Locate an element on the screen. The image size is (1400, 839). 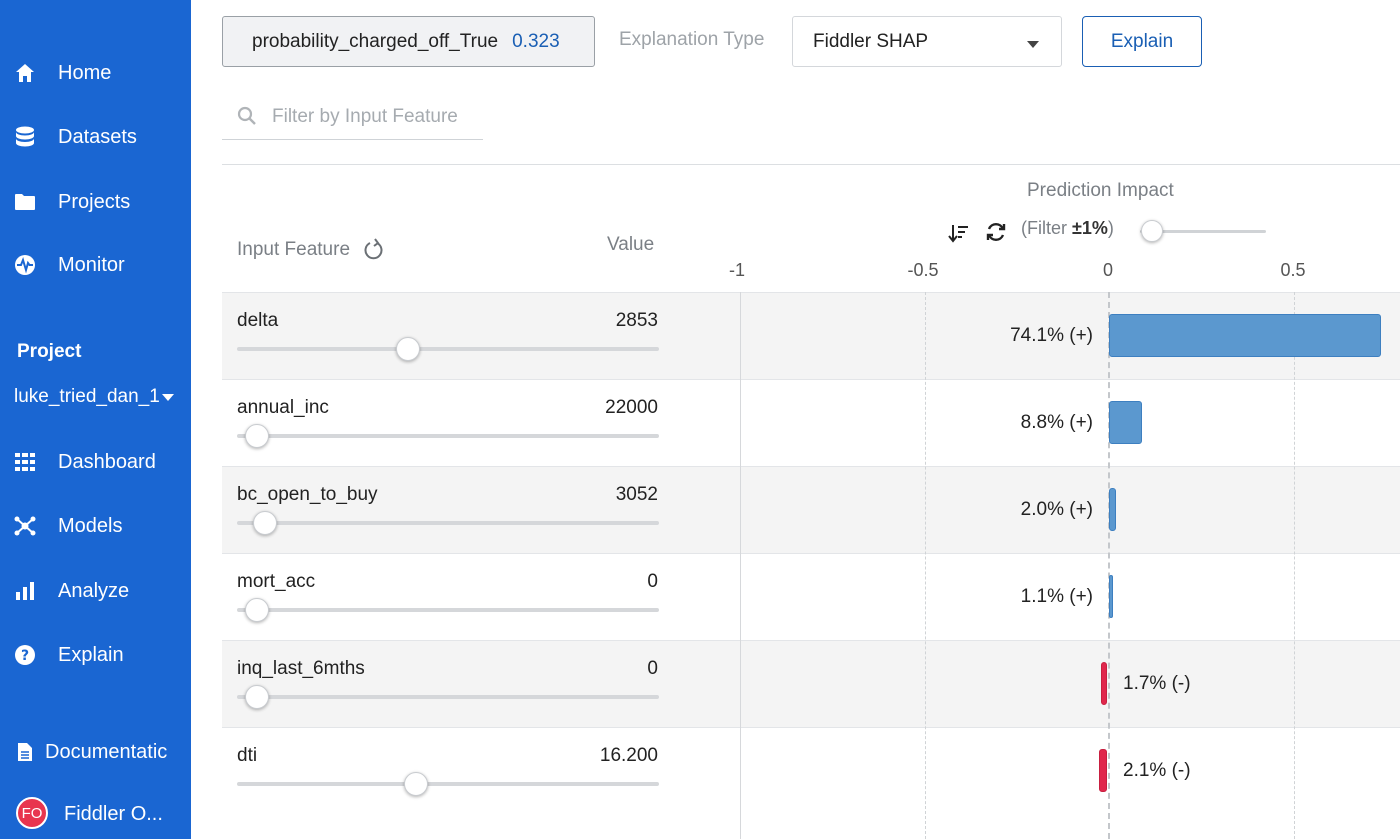
nav-projects-label: Projects is located at coordinates (94, 201).